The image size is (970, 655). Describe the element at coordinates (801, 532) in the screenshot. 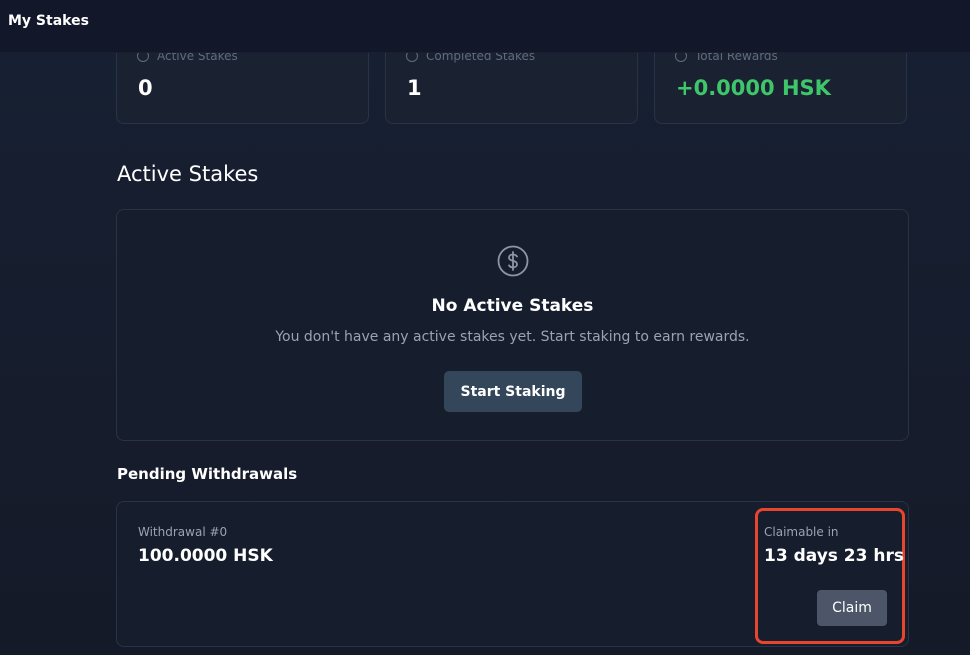

I see `claimable-label: Claimable in` at that location.